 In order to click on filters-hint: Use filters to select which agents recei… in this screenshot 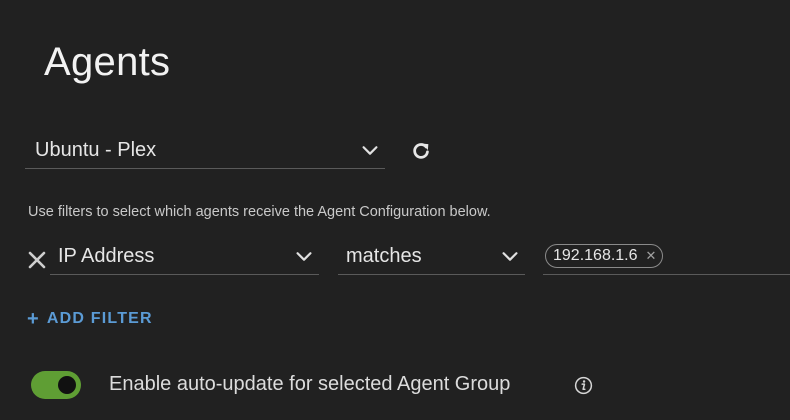, I will do `click(259, 212)`.